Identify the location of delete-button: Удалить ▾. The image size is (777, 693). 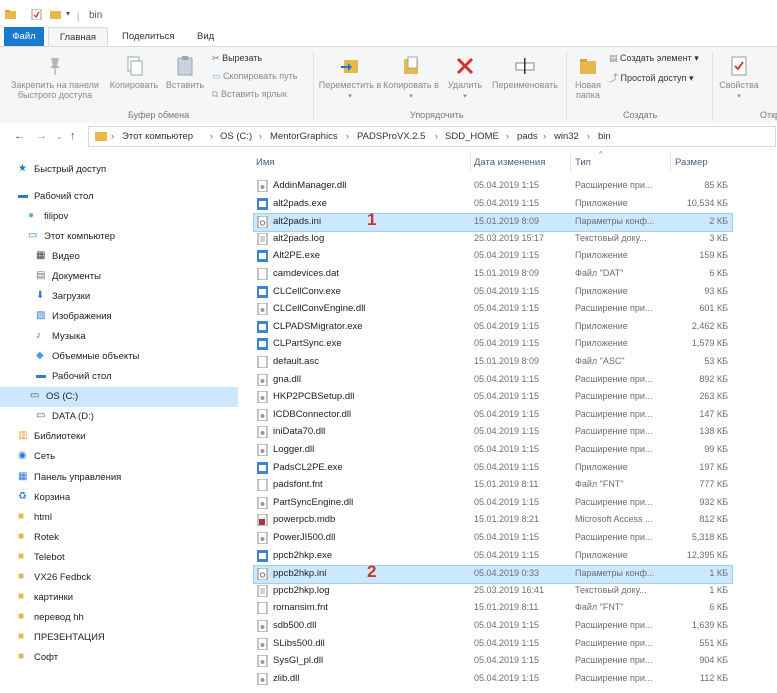
(465, 78).